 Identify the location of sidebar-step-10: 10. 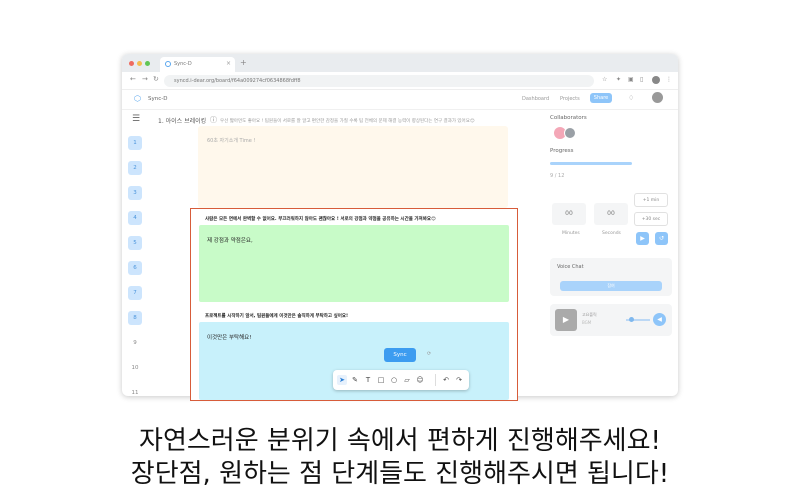
(135, 368).